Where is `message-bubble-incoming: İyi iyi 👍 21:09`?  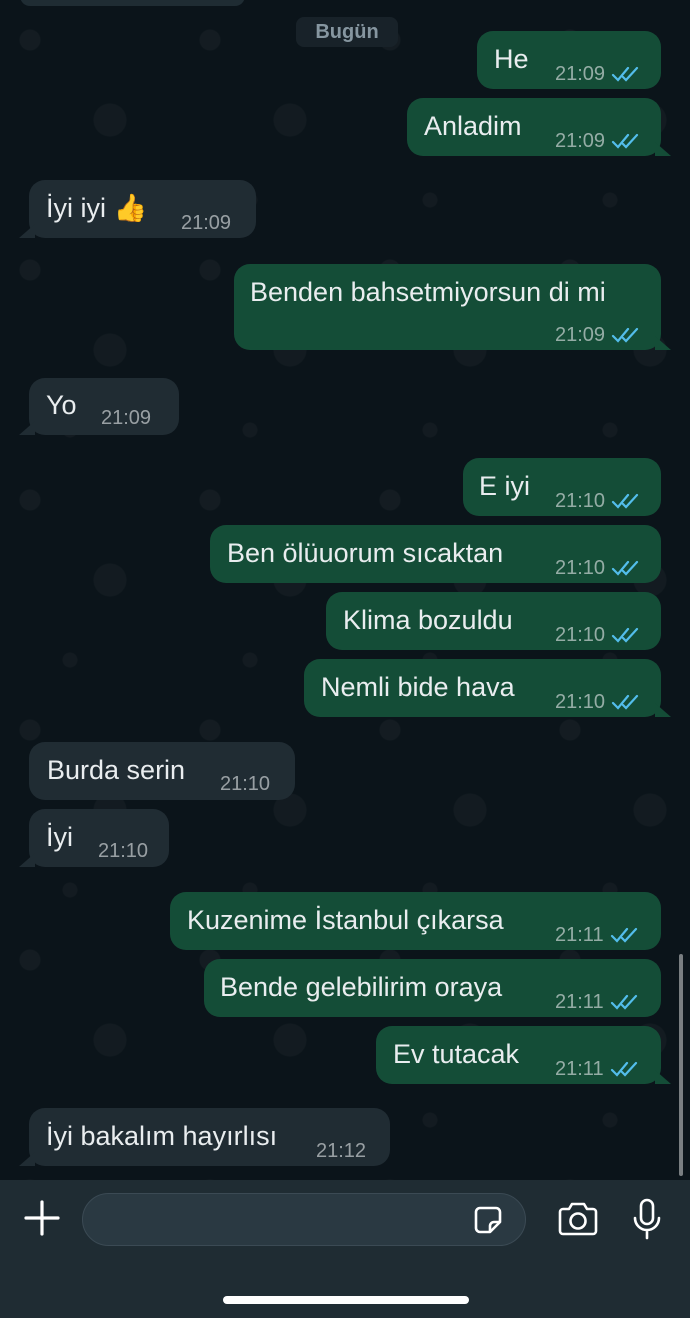
message-bubble-incoming: İyi iyi 👍 21:09 is located at coordinates (137, 209).